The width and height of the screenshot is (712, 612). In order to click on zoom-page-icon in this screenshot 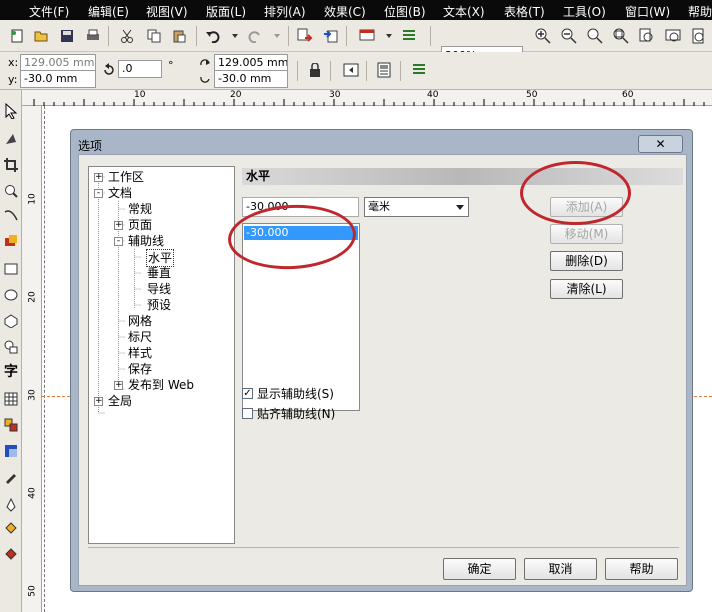, I will do `click(647, 36)`.